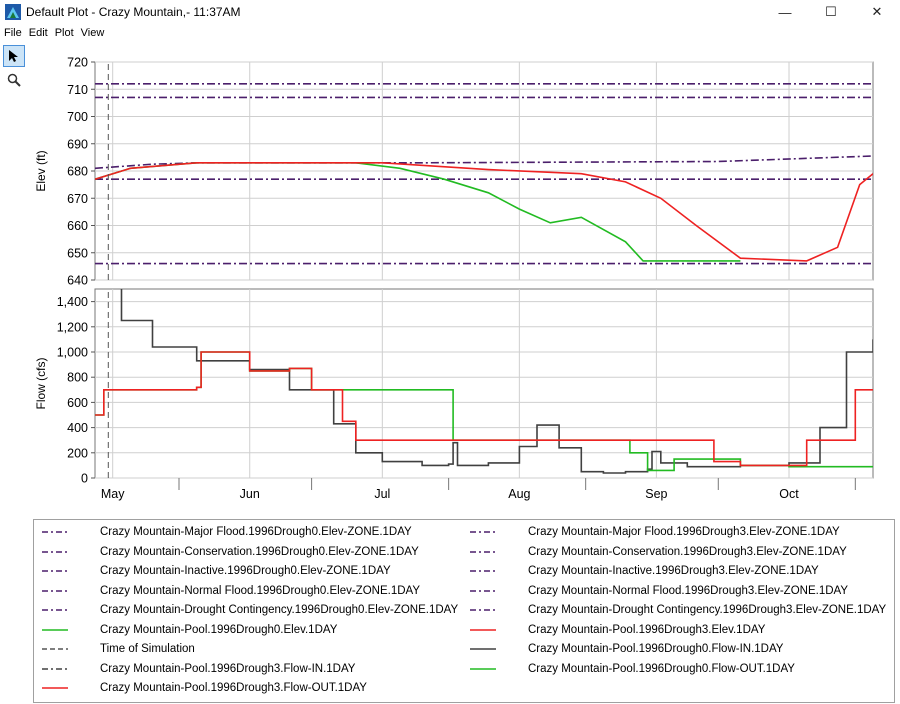  Describe the element at coordinates (113, 494) in the screenshot. I see `x-tick-label: May` at that location.